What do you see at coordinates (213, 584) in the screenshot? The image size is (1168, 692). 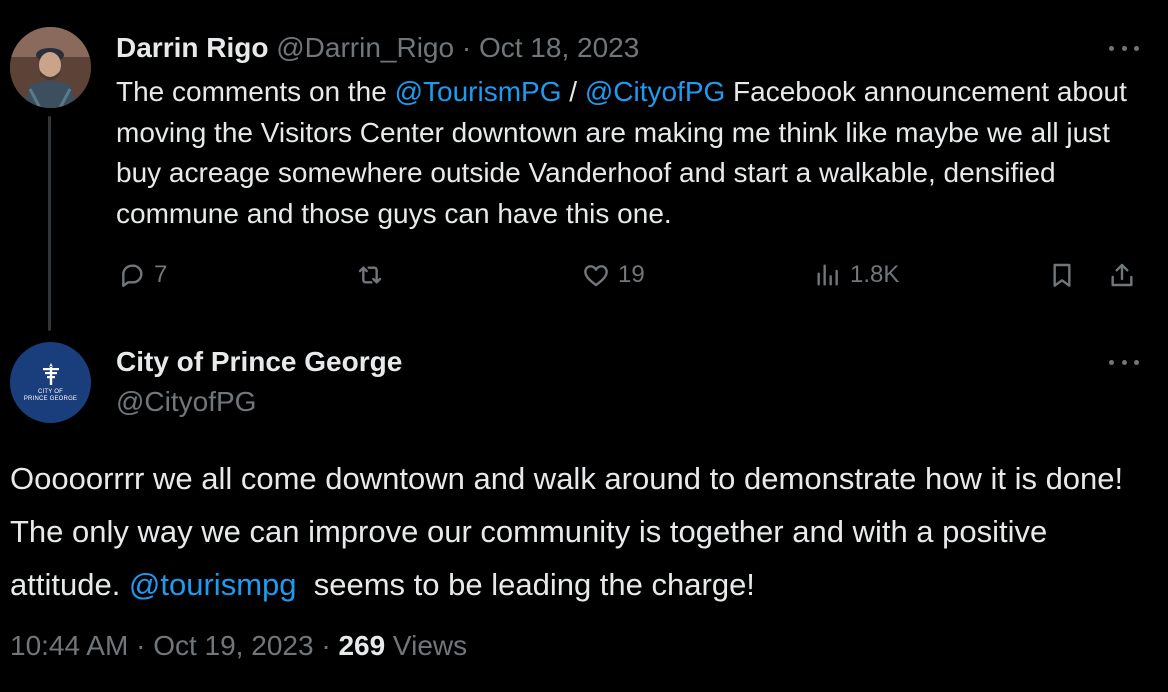 I see `mention-tourismpg-lower: @tourismpg` at bounding box center [213, 584].